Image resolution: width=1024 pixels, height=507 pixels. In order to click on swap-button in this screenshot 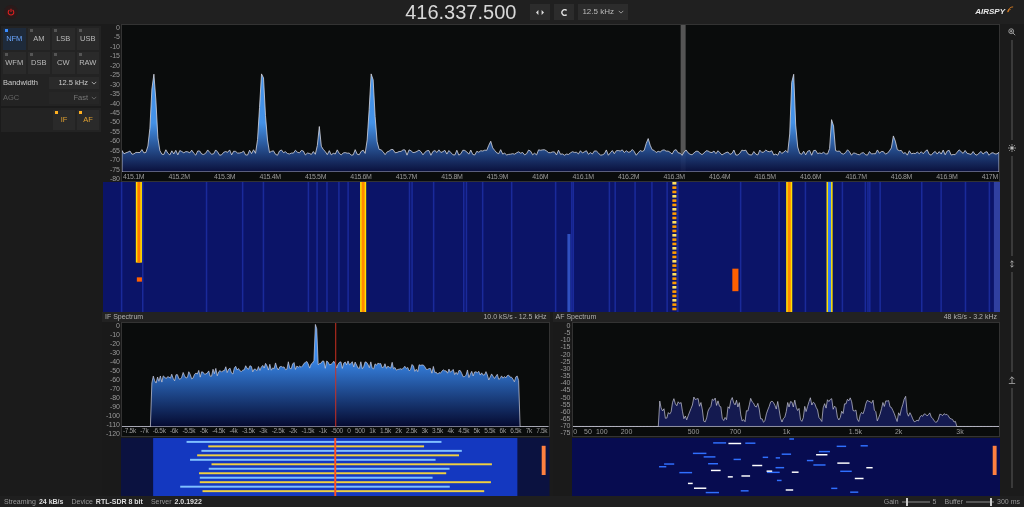, I will do `click(540, 12)`.